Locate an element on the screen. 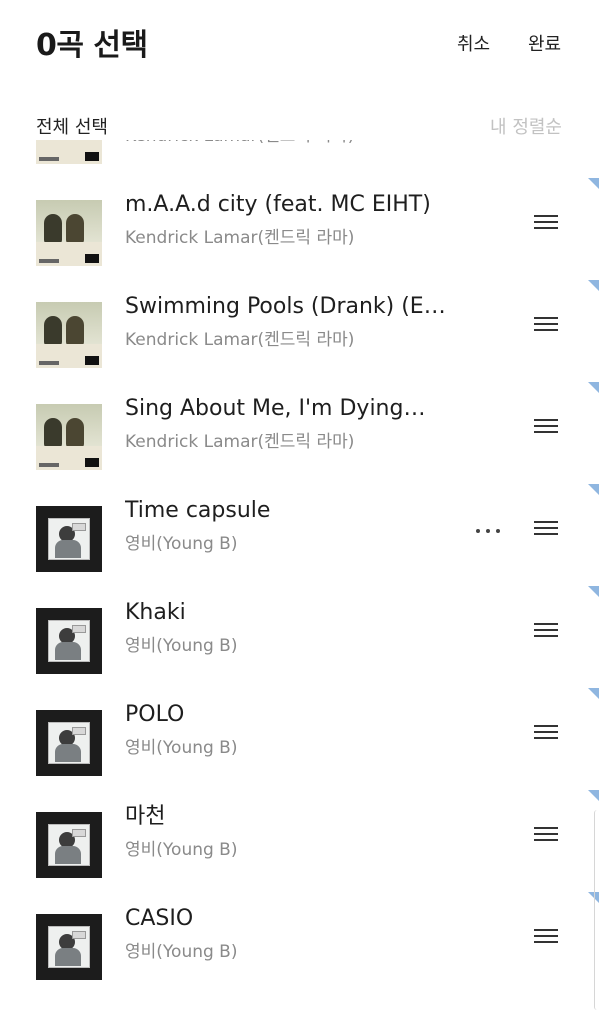 The height and width of the screenshot is (1032, 599). track-row: Khaki 영비(Young B) is located at coordinates (299, 637).